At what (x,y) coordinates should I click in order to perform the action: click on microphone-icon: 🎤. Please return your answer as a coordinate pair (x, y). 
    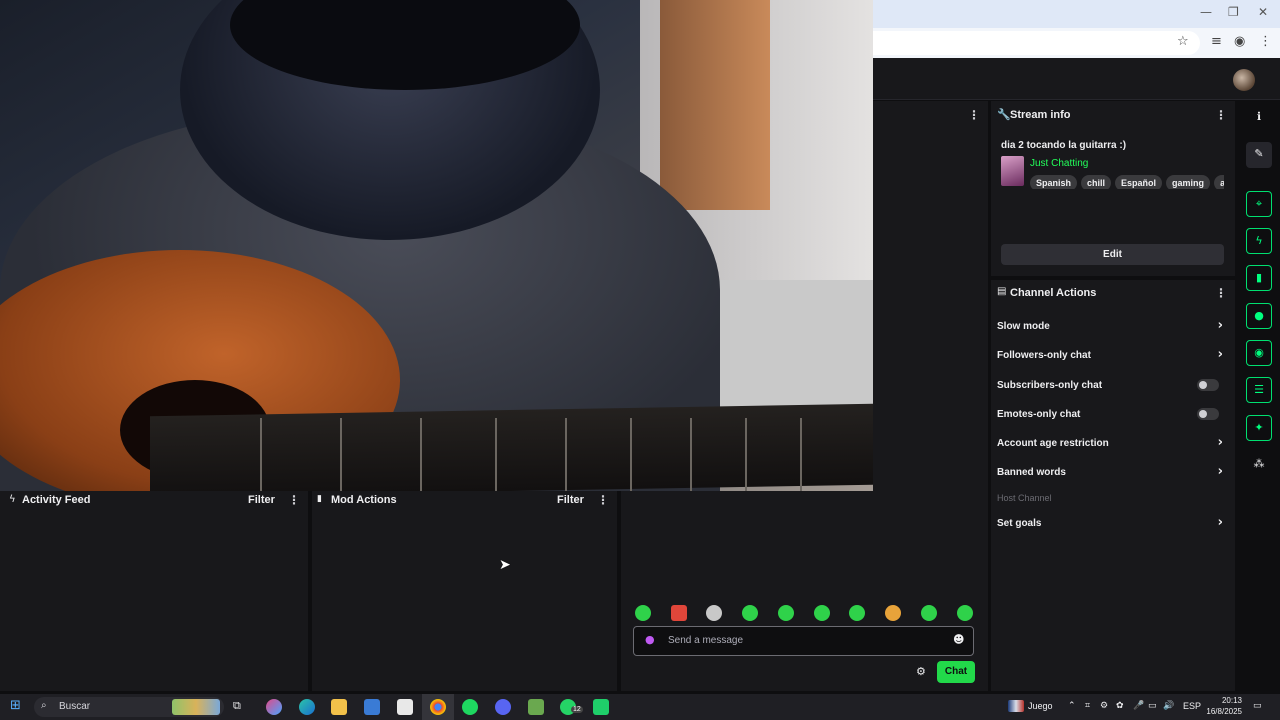
    Looking at the image, I should click on (1138, 706).